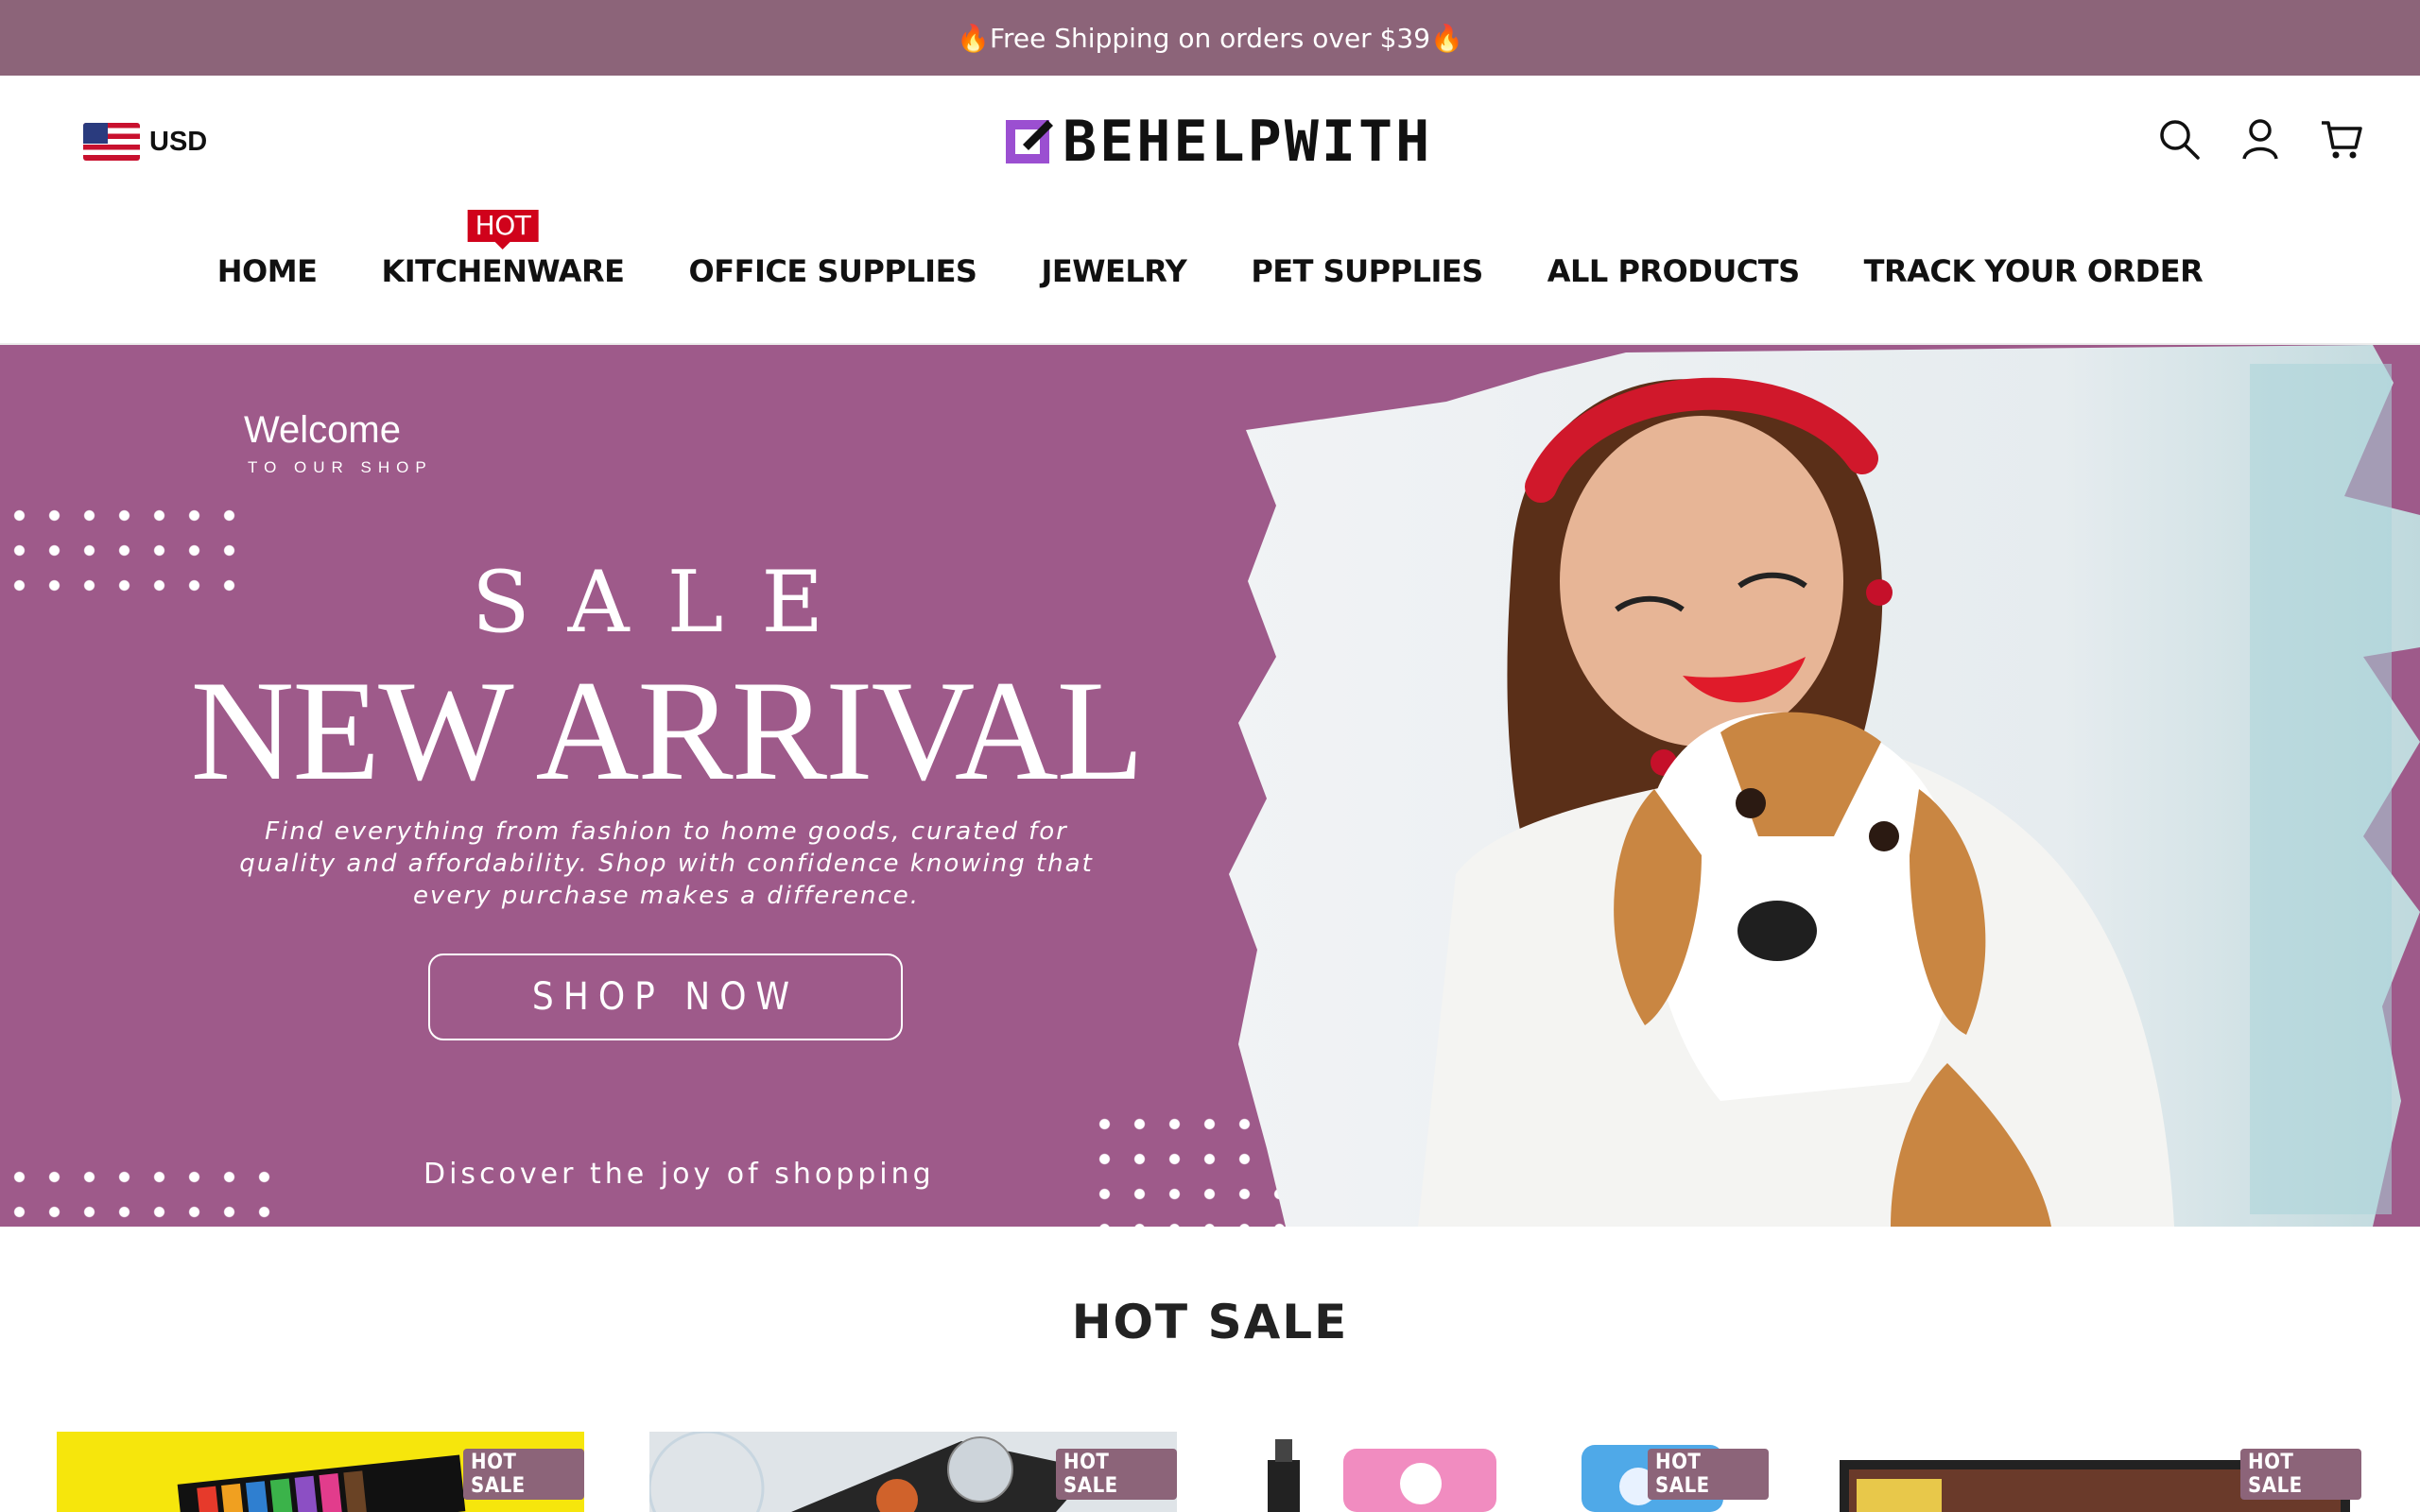  What do you see at coordinates (267, 271) in the screenshot?
I see `nav-item-home: HOME` at bounding box center [267, 271].